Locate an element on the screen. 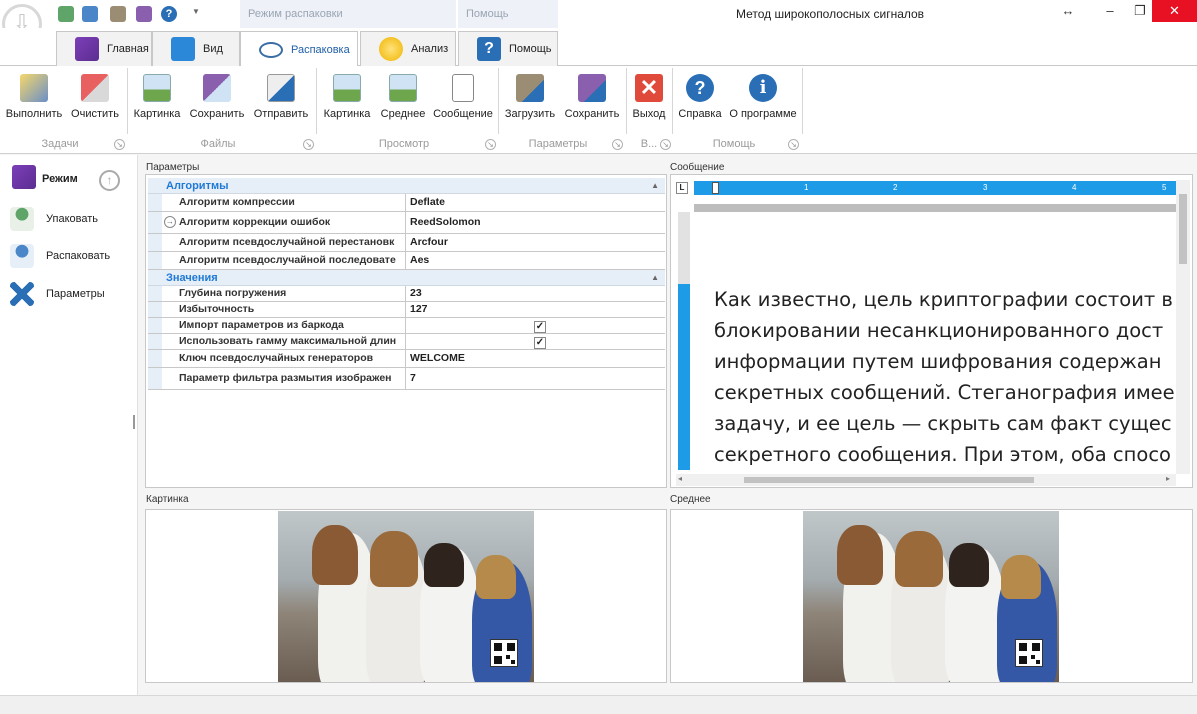  ruler-mark: 3 is located at coordinates (985, 187).